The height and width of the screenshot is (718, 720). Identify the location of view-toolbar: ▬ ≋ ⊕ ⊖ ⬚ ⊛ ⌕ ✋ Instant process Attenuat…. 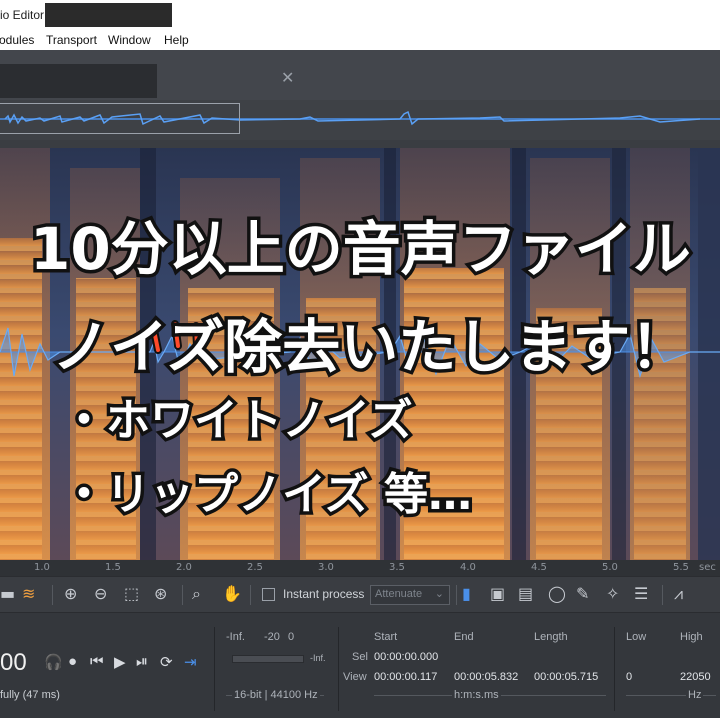
(360, 594).